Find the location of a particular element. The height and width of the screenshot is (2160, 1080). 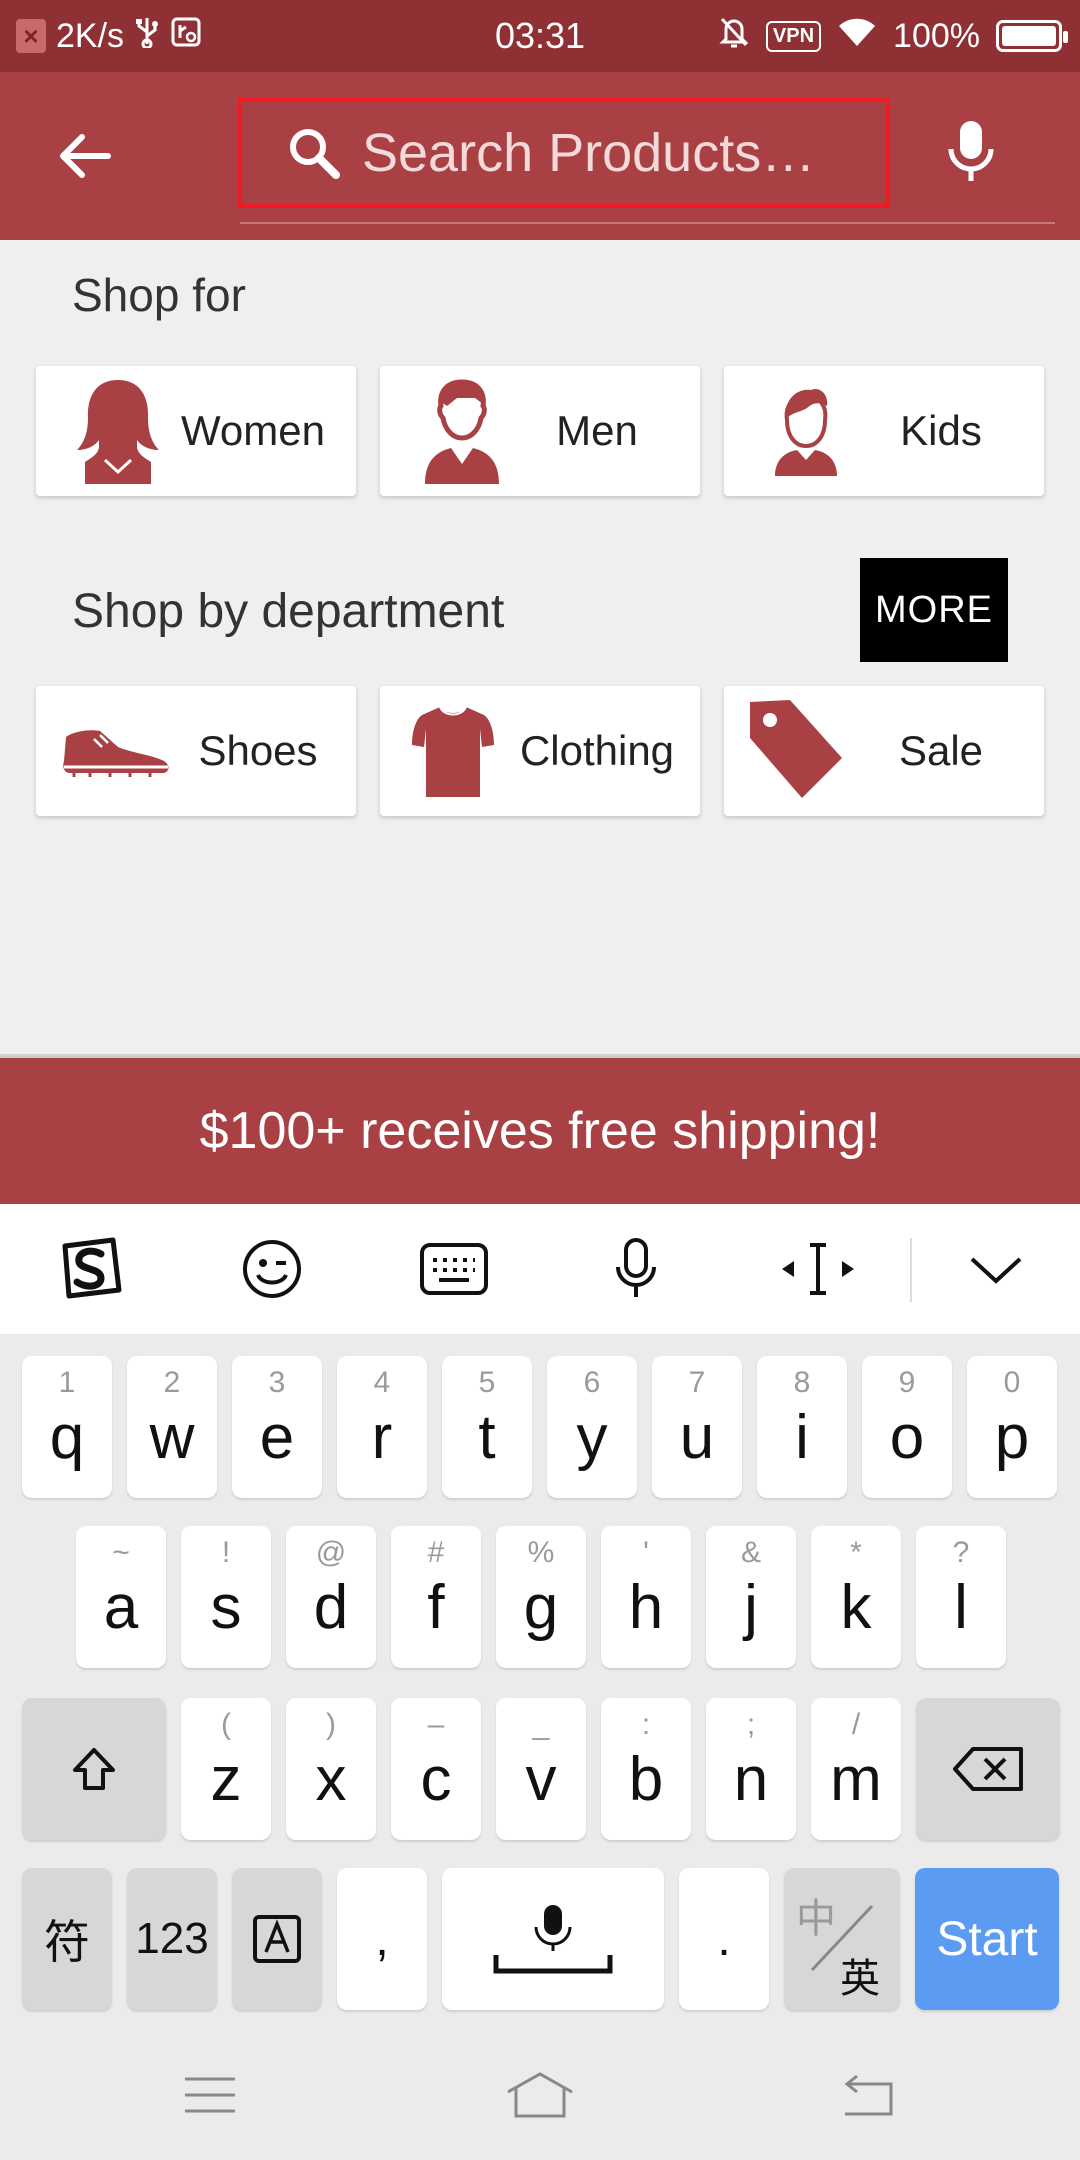

back-nav-icon is located at coordinates (868, 2095).